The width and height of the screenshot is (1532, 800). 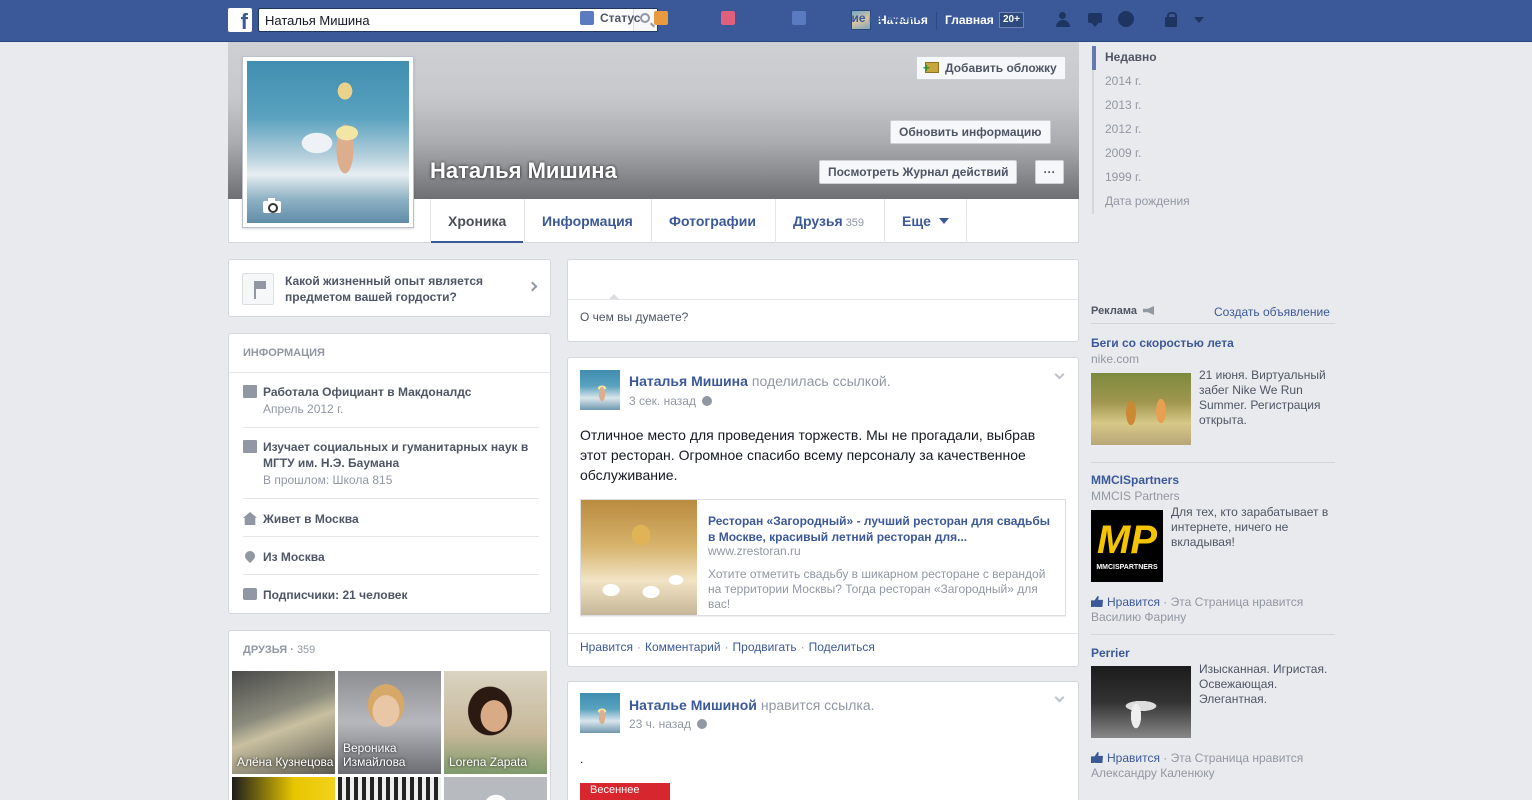 What do you see at coordinates (1049, 172) in the screenshot?
I see `more-options-button: ···` at bounding box center [1049, 172].